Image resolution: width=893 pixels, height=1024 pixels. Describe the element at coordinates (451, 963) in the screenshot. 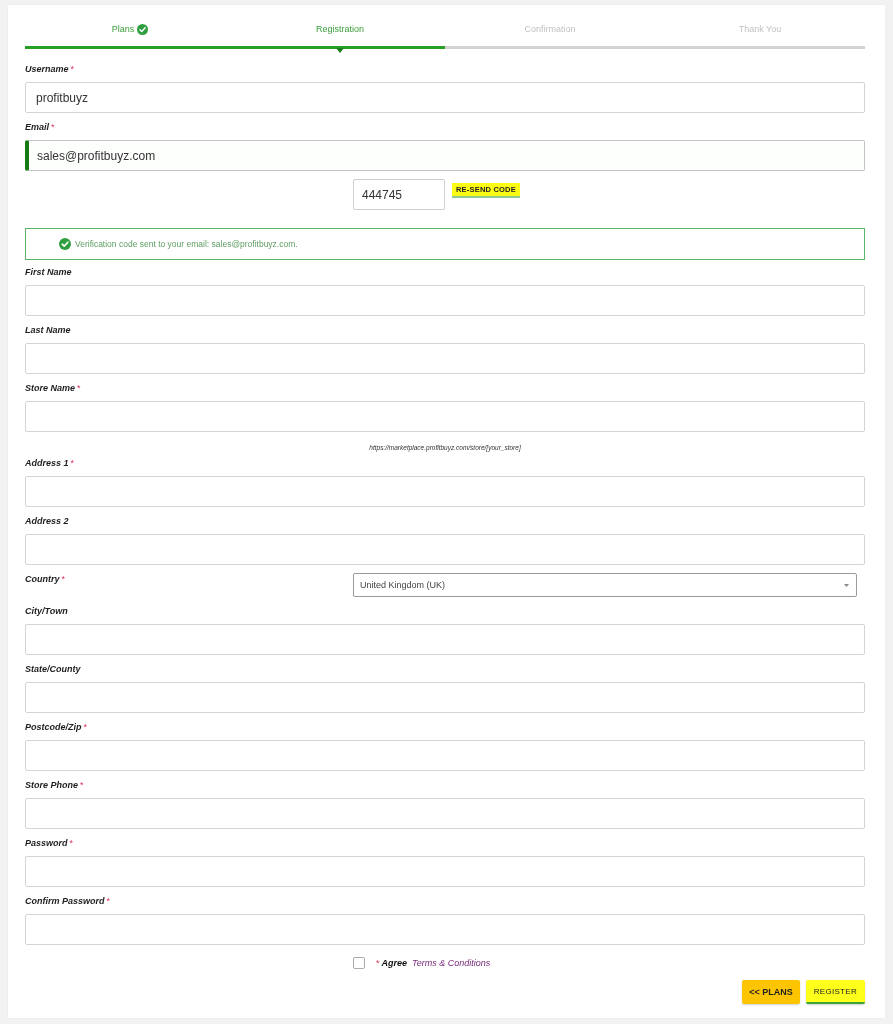

I see `terms-link: Terms & Conditions` at that location.